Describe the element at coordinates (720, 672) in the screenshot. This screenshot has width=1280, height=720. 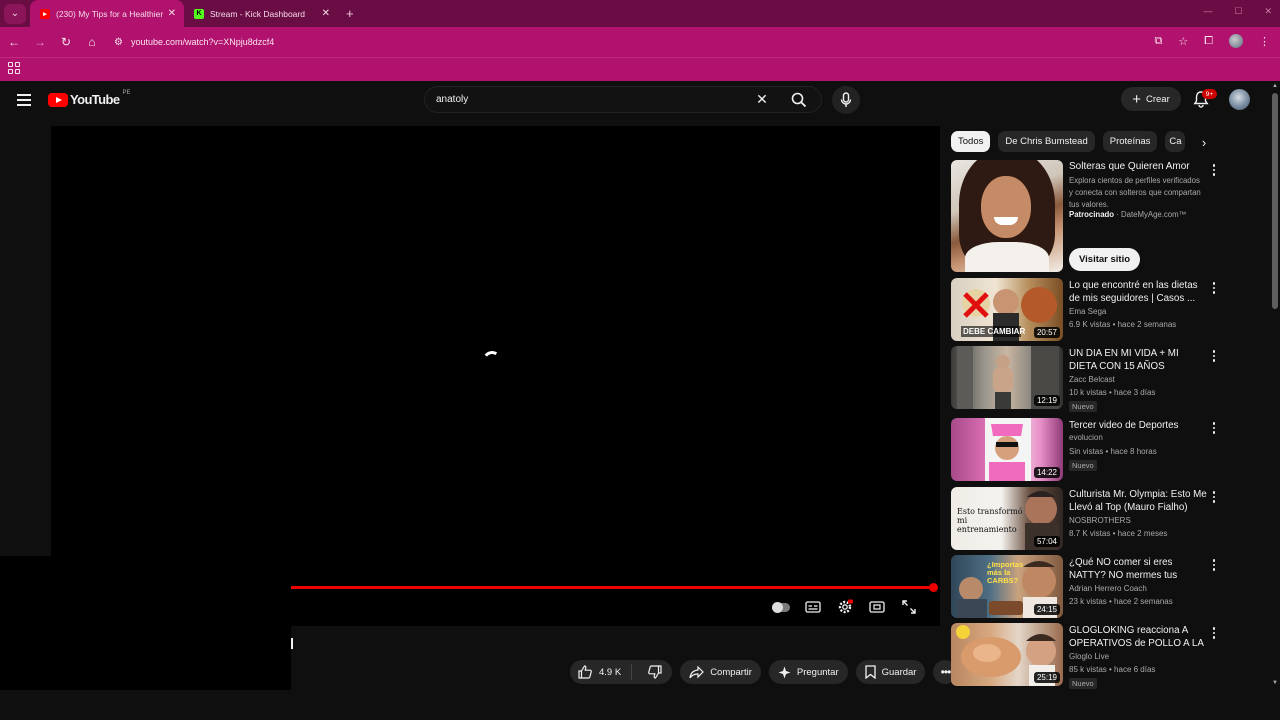
I see `share-button: Compartir` at that location.